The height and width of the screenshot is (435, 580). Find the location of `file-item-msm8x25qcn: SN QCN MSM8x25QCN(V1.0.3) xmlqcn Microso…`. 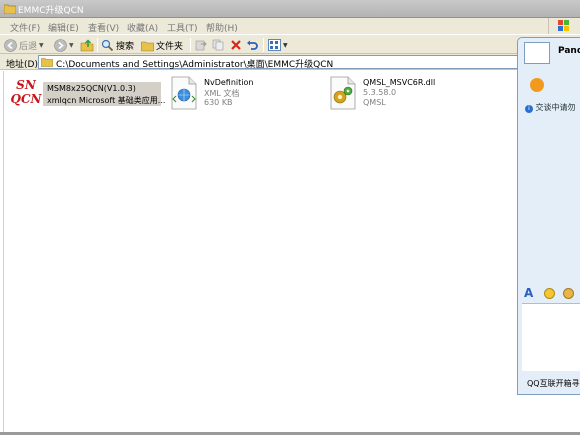

file-item-msm8x25qcn: SN QCN MSM8x25QCN(V1.0.3) xmlqcn Microso… is located at coordinates (86, 96).